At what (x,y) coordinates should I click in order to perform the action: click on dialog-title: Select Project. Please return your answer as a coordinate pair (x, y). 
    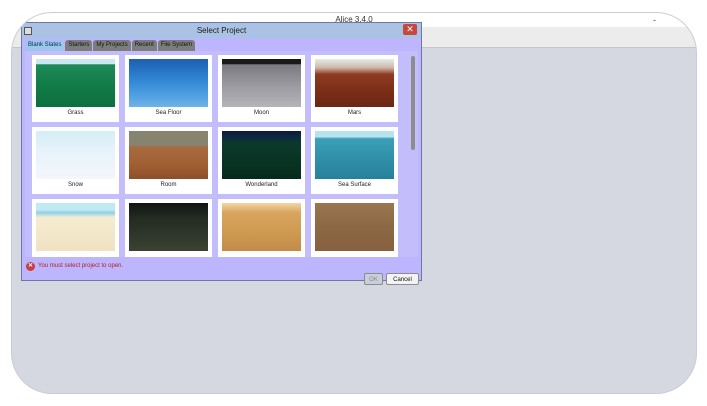
    Looking at the image, I should click on (221, 30).